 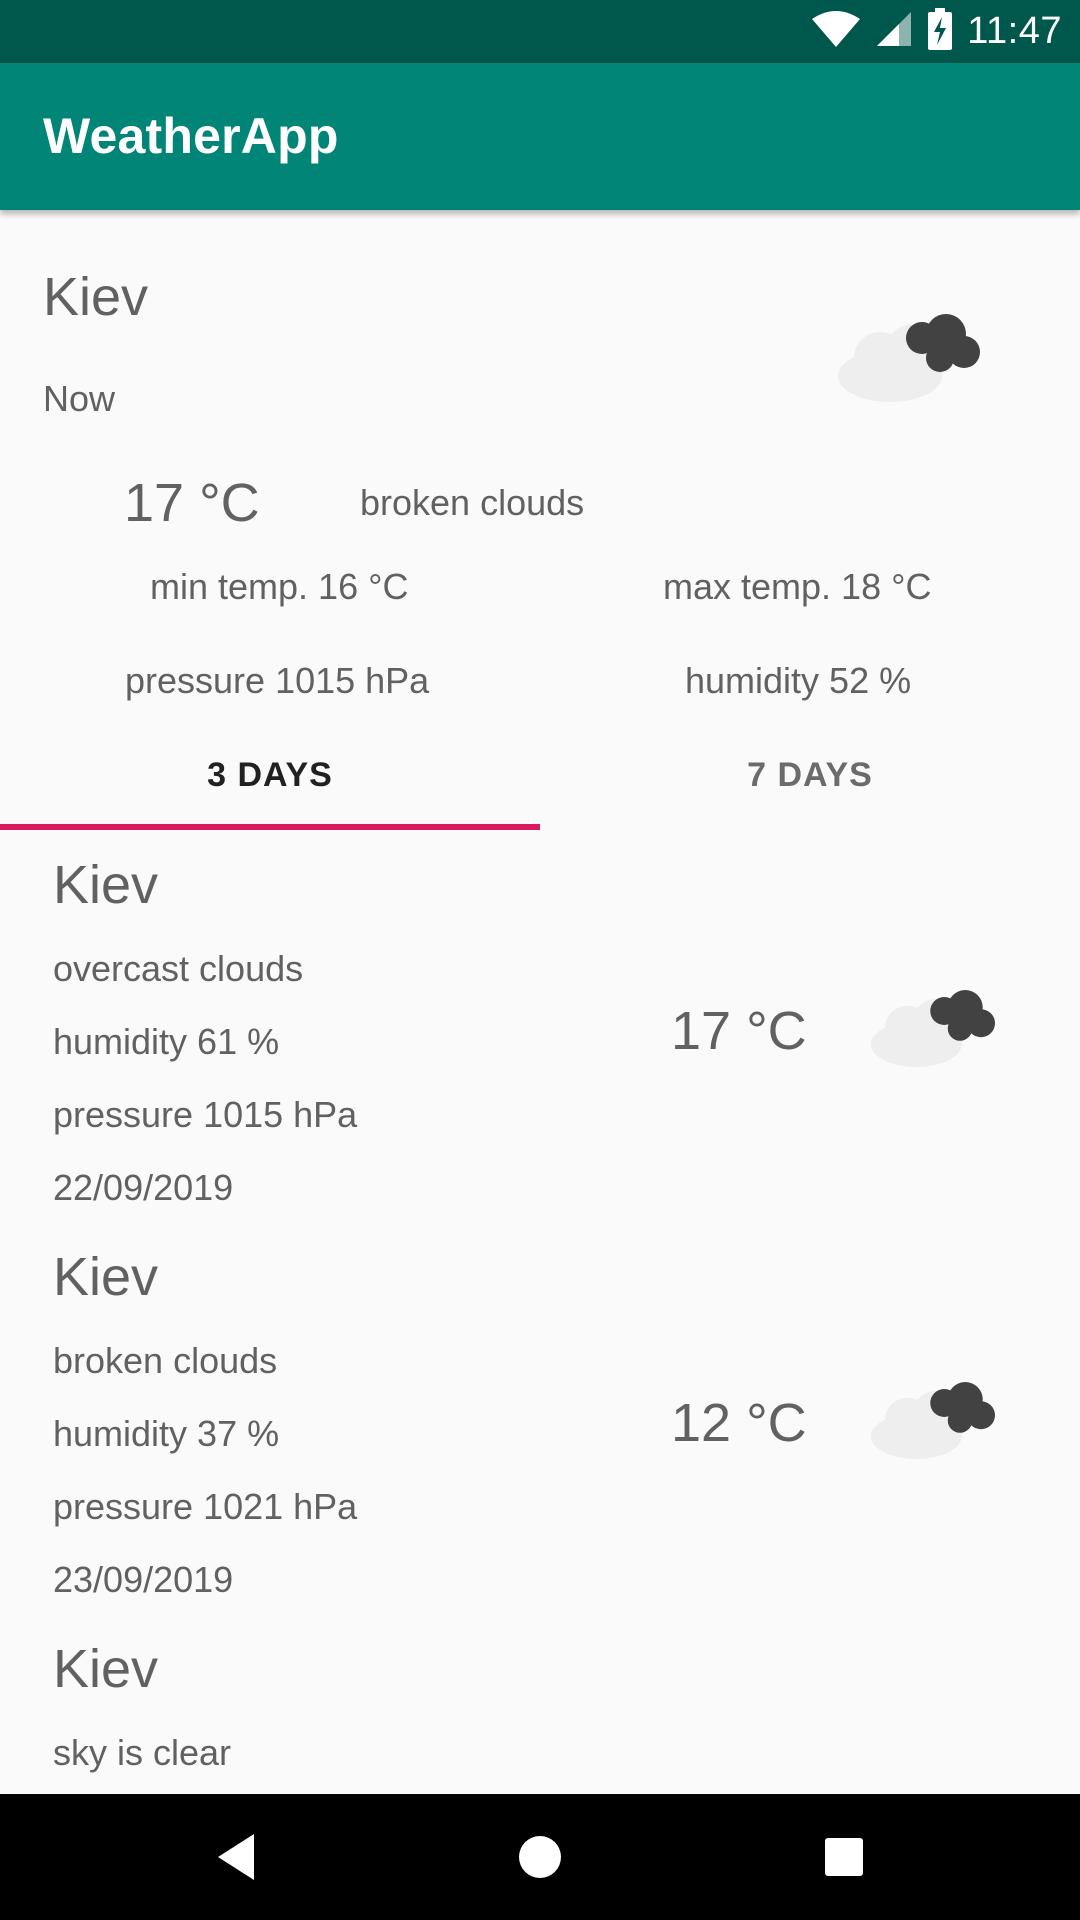 What do you see at coordinates (79, 398) in the screenshot?
I see `current-label: Now` at bounding box center [79, 398].